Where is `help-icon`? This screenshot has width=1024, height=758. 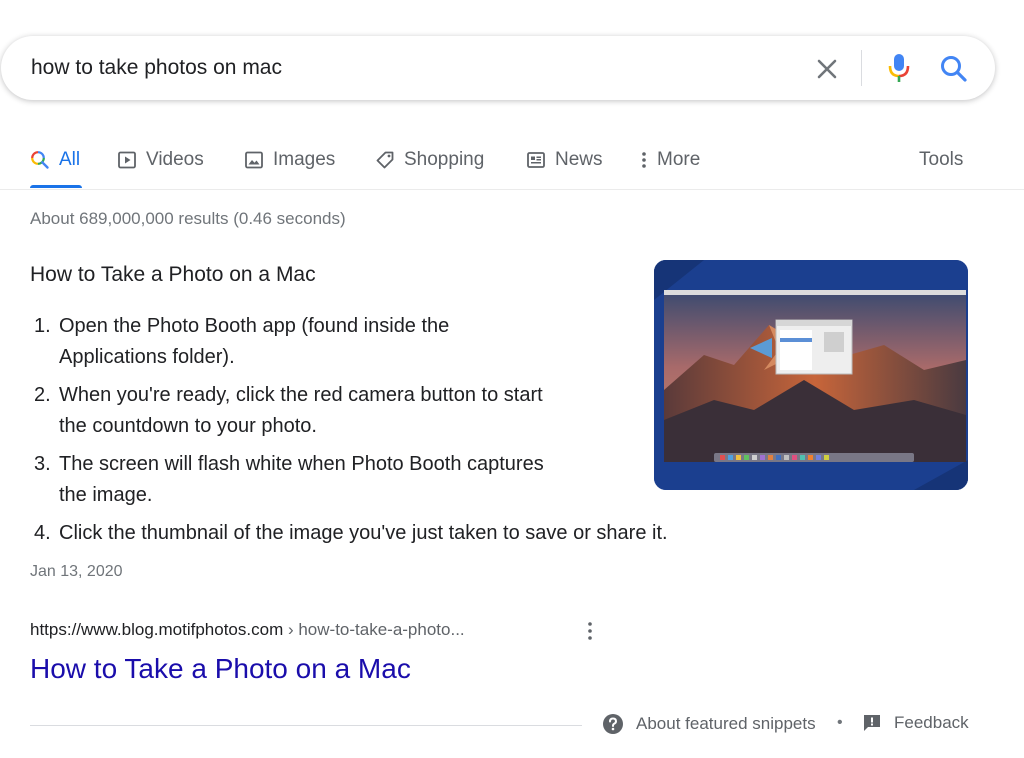
help-icon is located at coordinates (613, 724).